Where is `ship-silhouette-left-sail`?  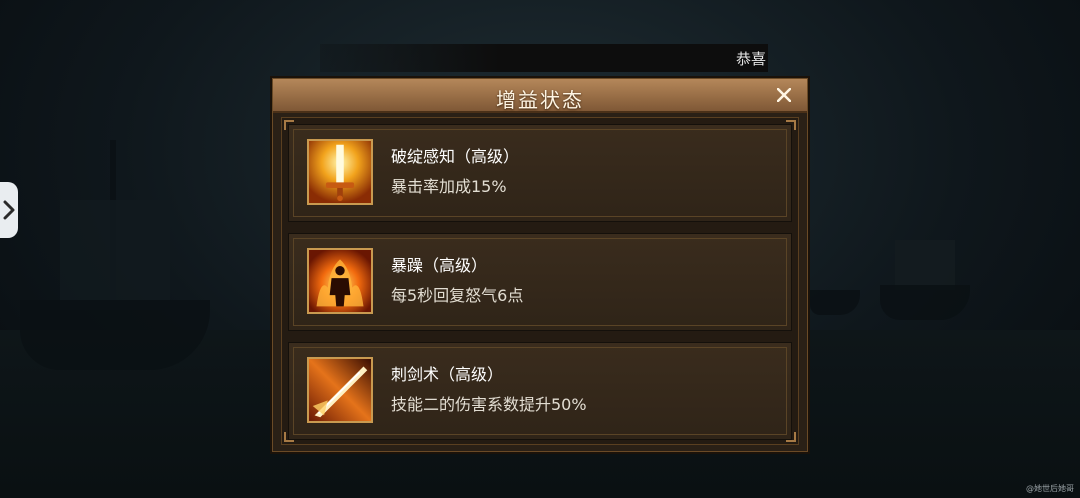 ship-silhouette-left-sail is located at coordinates (115, 255).